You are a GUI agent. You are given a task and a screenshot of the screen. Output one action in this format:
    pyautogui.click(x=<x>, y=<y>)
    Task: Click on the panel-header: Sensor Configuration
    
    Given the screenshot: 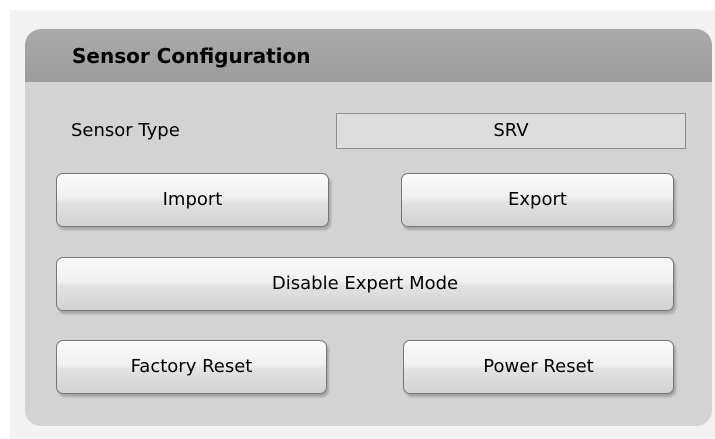 What is the action you would take?
    pyautogui.click(x=368, y=55)
    